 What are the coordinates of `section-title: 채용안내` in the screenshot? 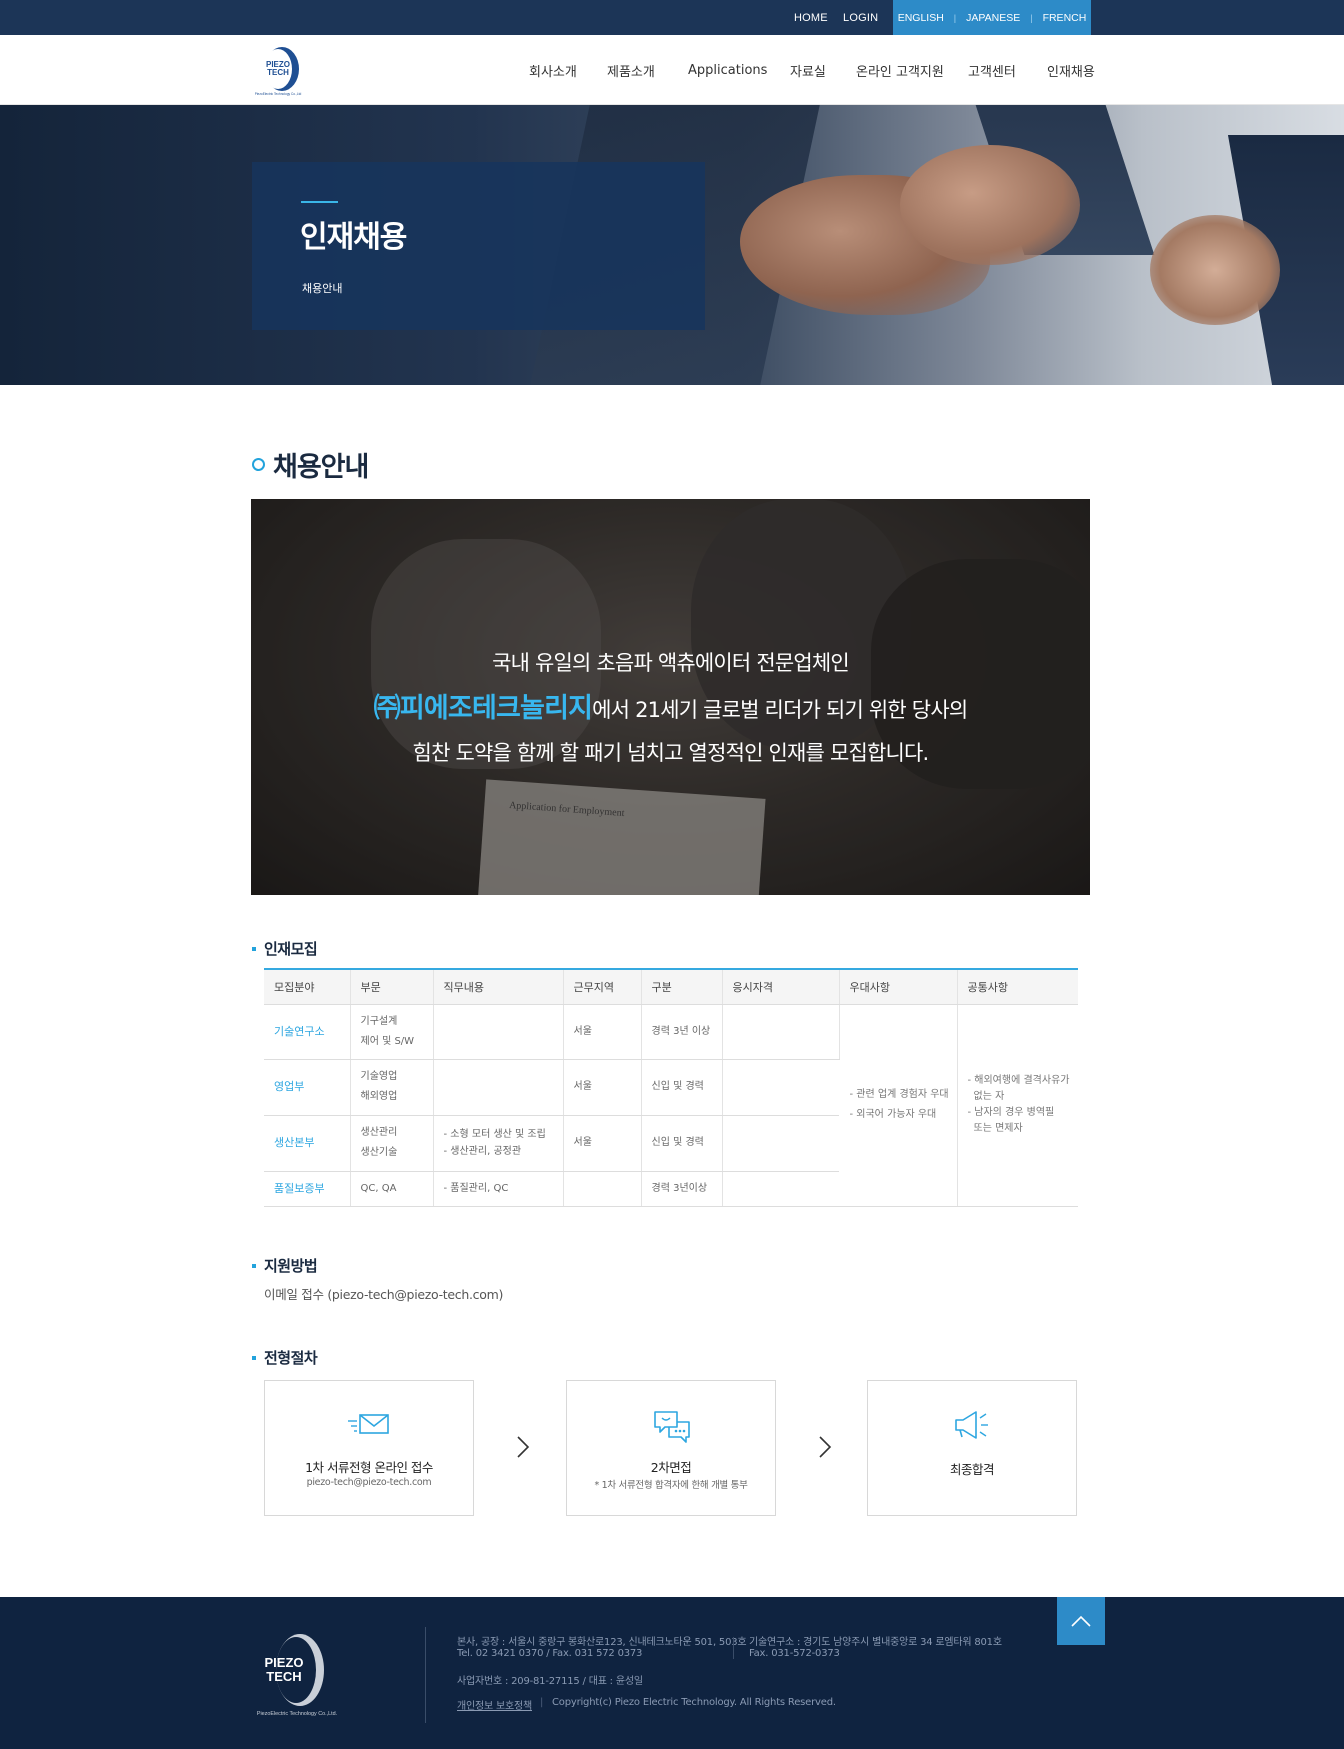 It's located at (310, 464).